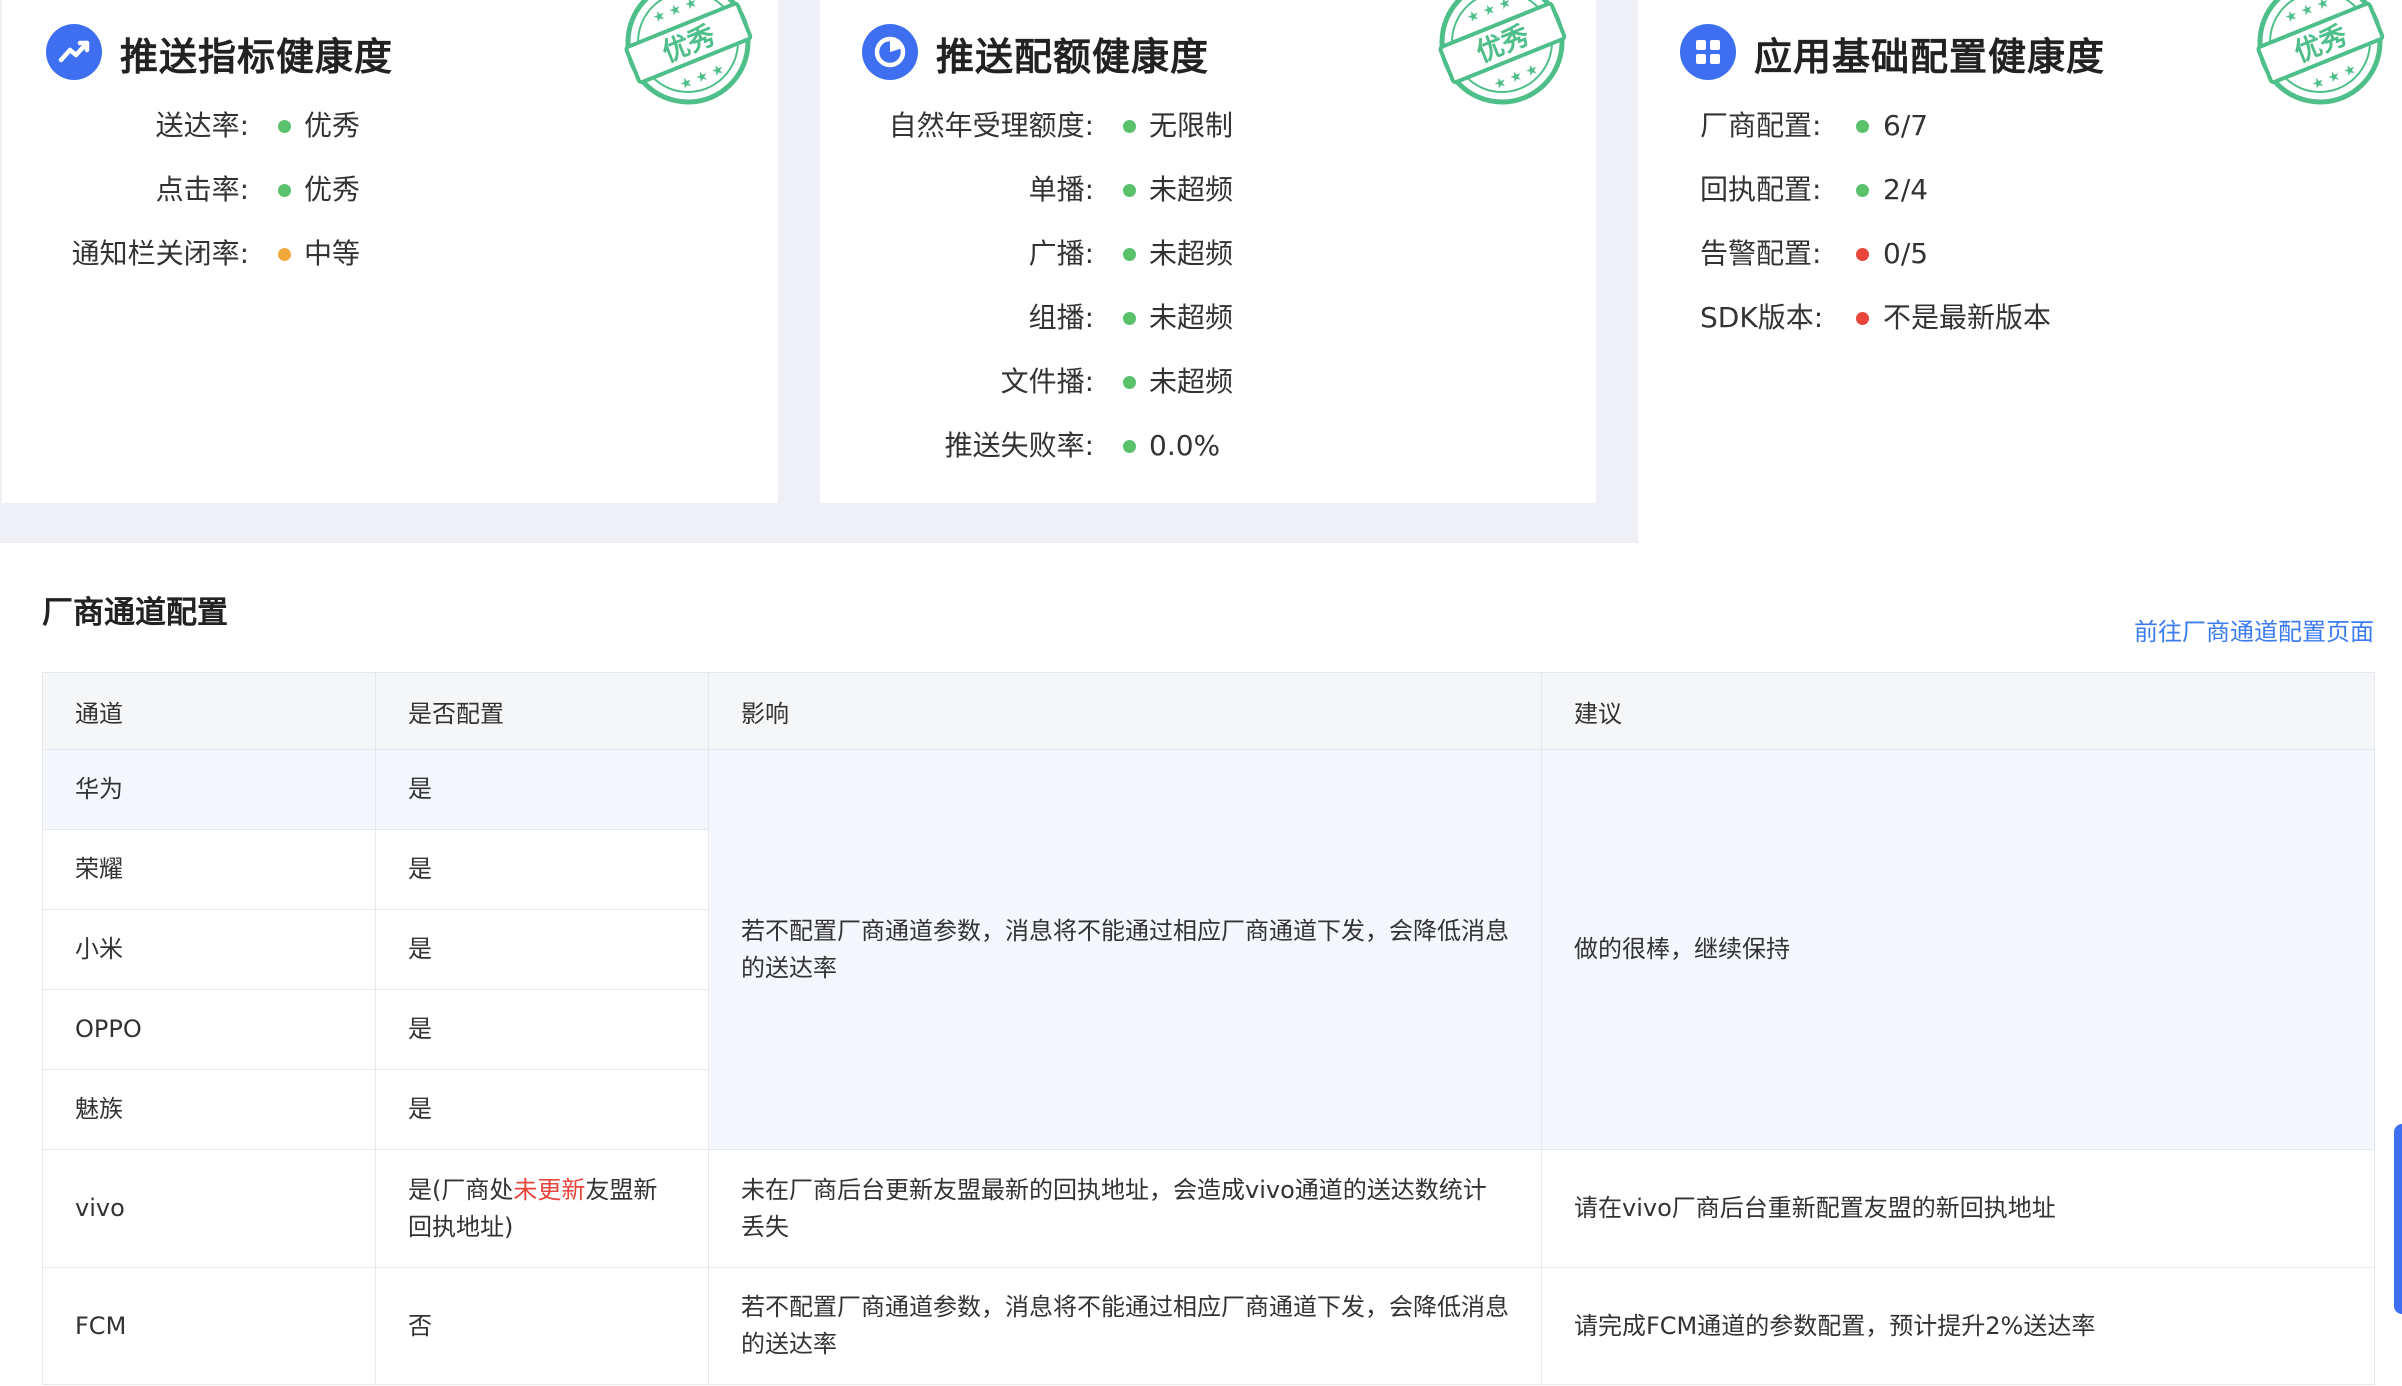 This screenshot has height=1386, width=2402. I want to click on card-title: 推送配额健康度, so click(1073, 57).